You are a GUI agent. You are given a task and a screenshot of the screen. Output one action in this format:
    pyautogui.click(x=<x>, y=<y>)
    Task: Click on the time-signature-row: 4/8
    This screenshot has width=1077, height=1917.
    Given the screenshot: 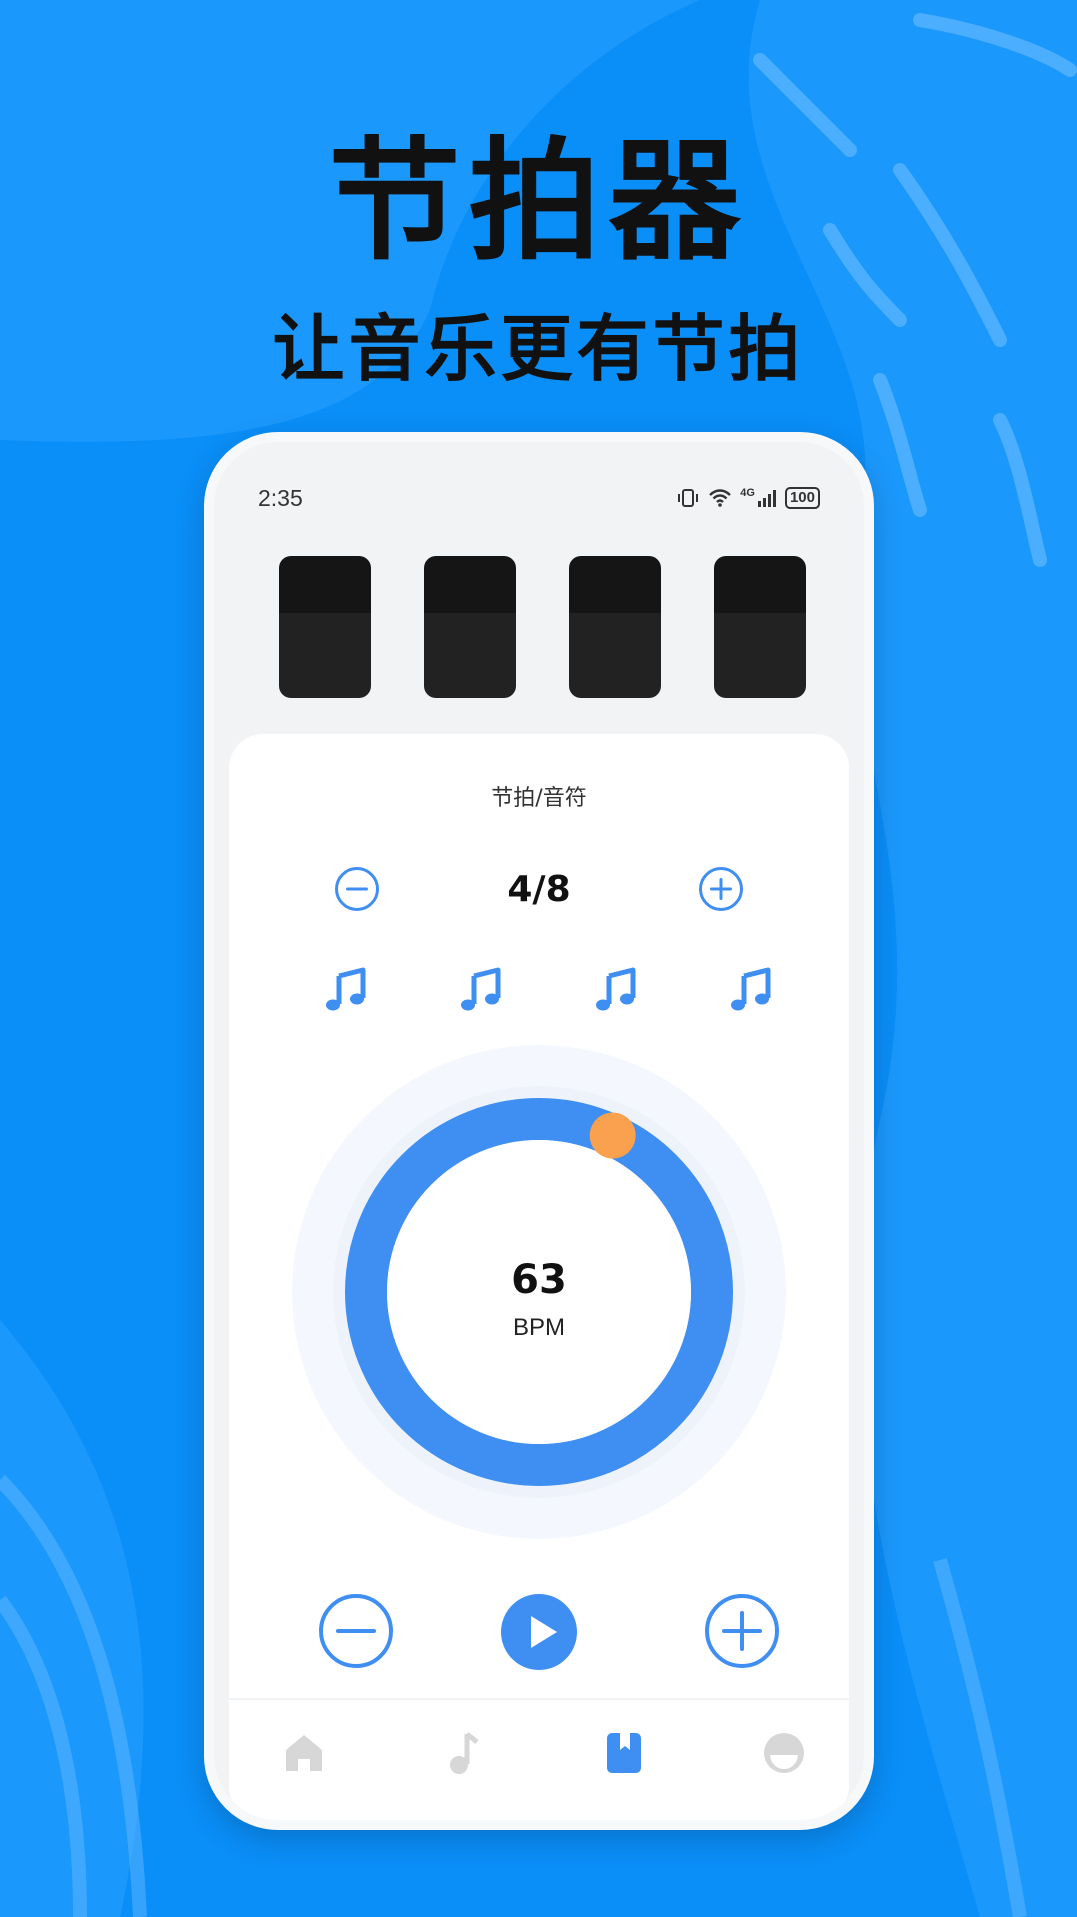 What is the action you would take?
    pyautogui.click(x=539, y=892)
    